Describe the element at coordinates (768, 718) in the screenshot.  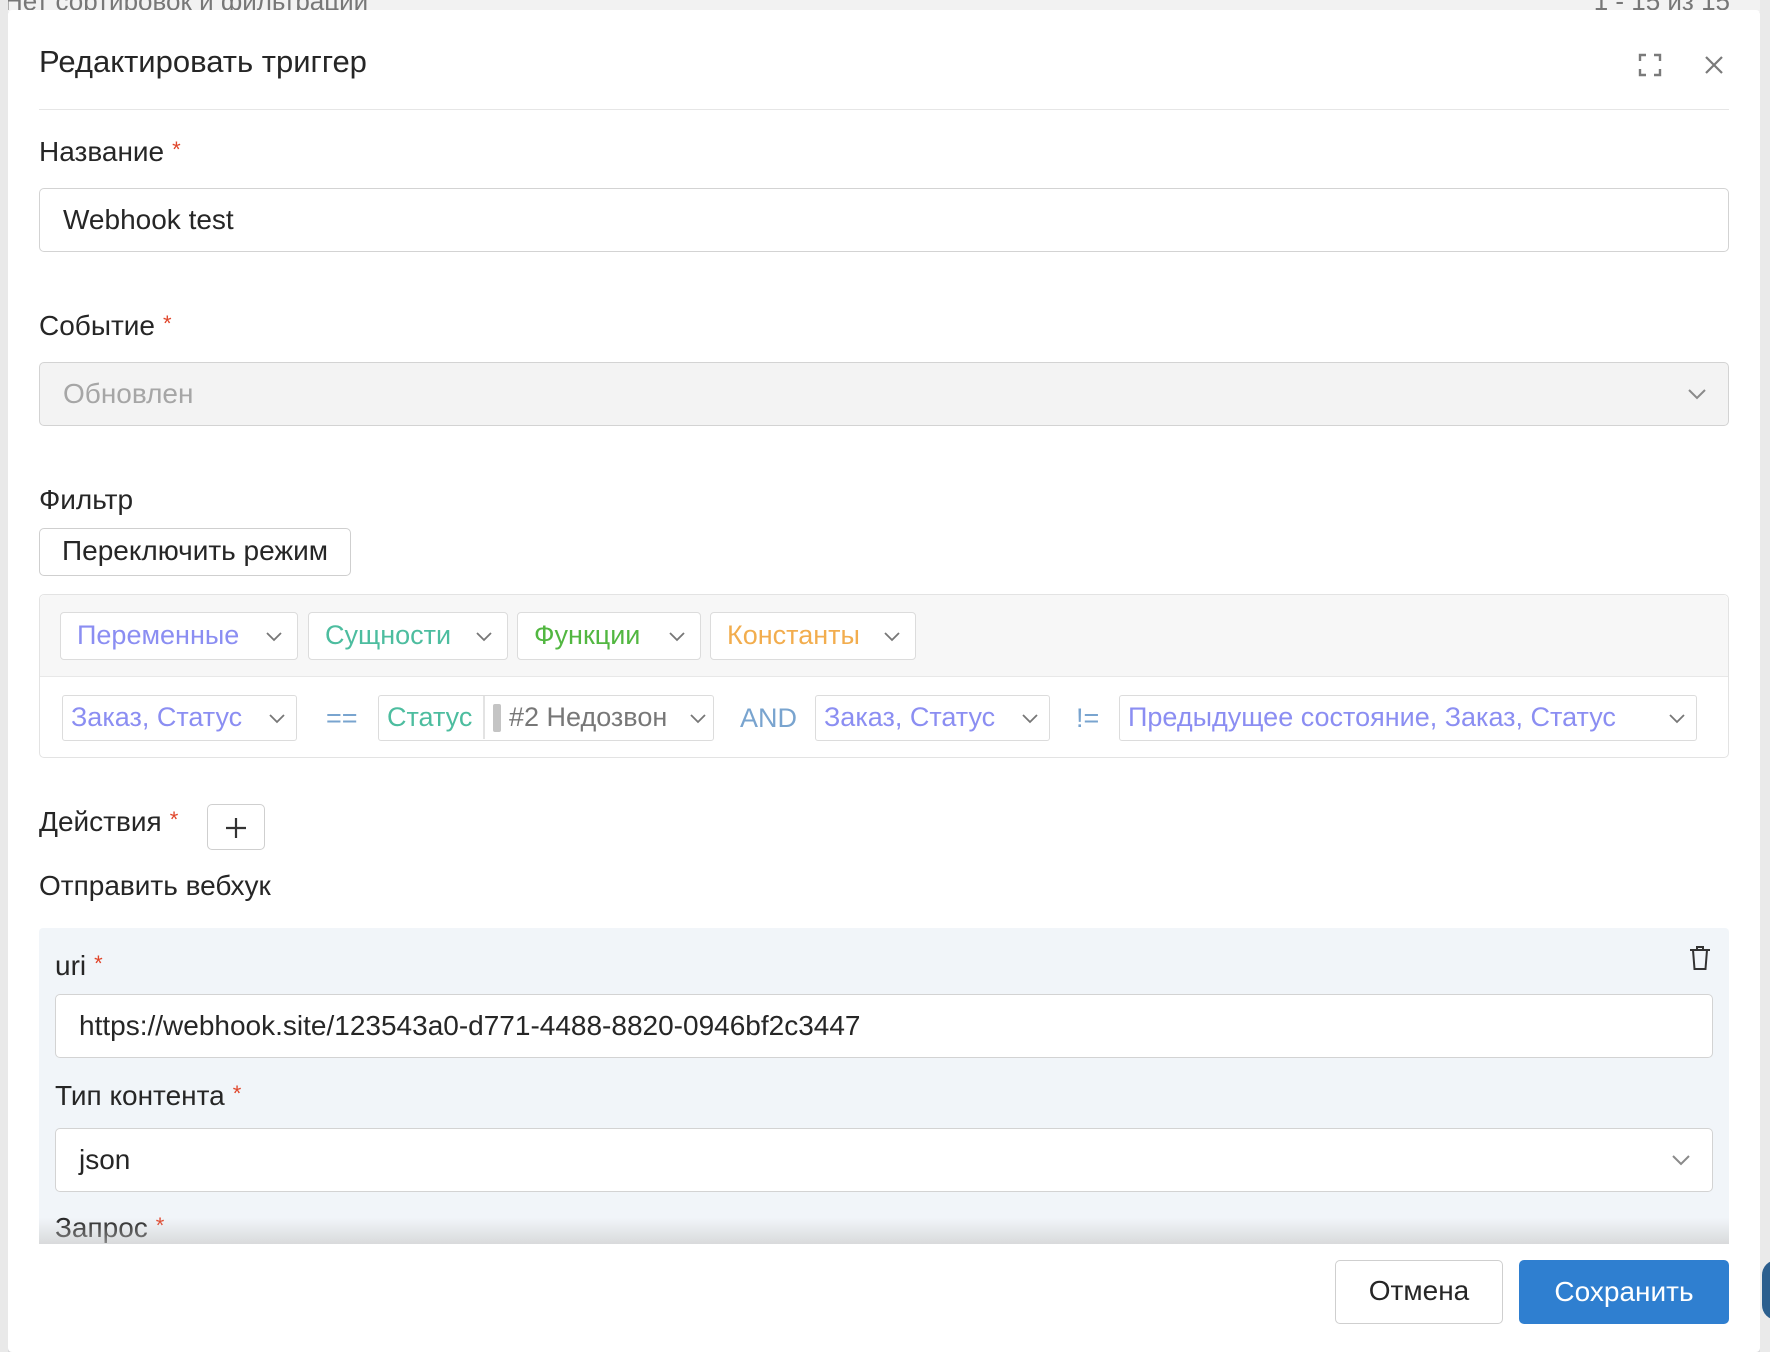
I see `logic-and: AND` at that location.